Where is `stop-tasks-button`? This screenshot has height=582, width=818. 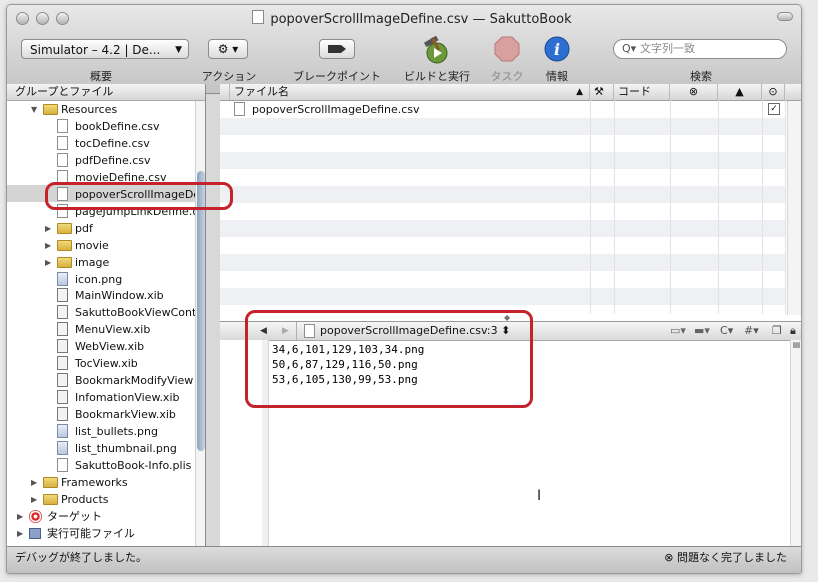 stop-tasks-button is located at coordinates (507, 49).